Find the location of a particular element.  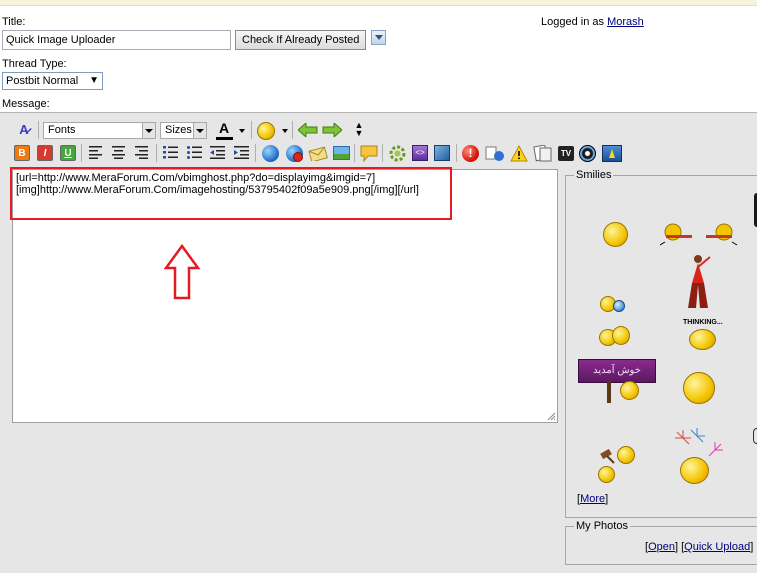

redo-icon is located at coordinates (332, 130).